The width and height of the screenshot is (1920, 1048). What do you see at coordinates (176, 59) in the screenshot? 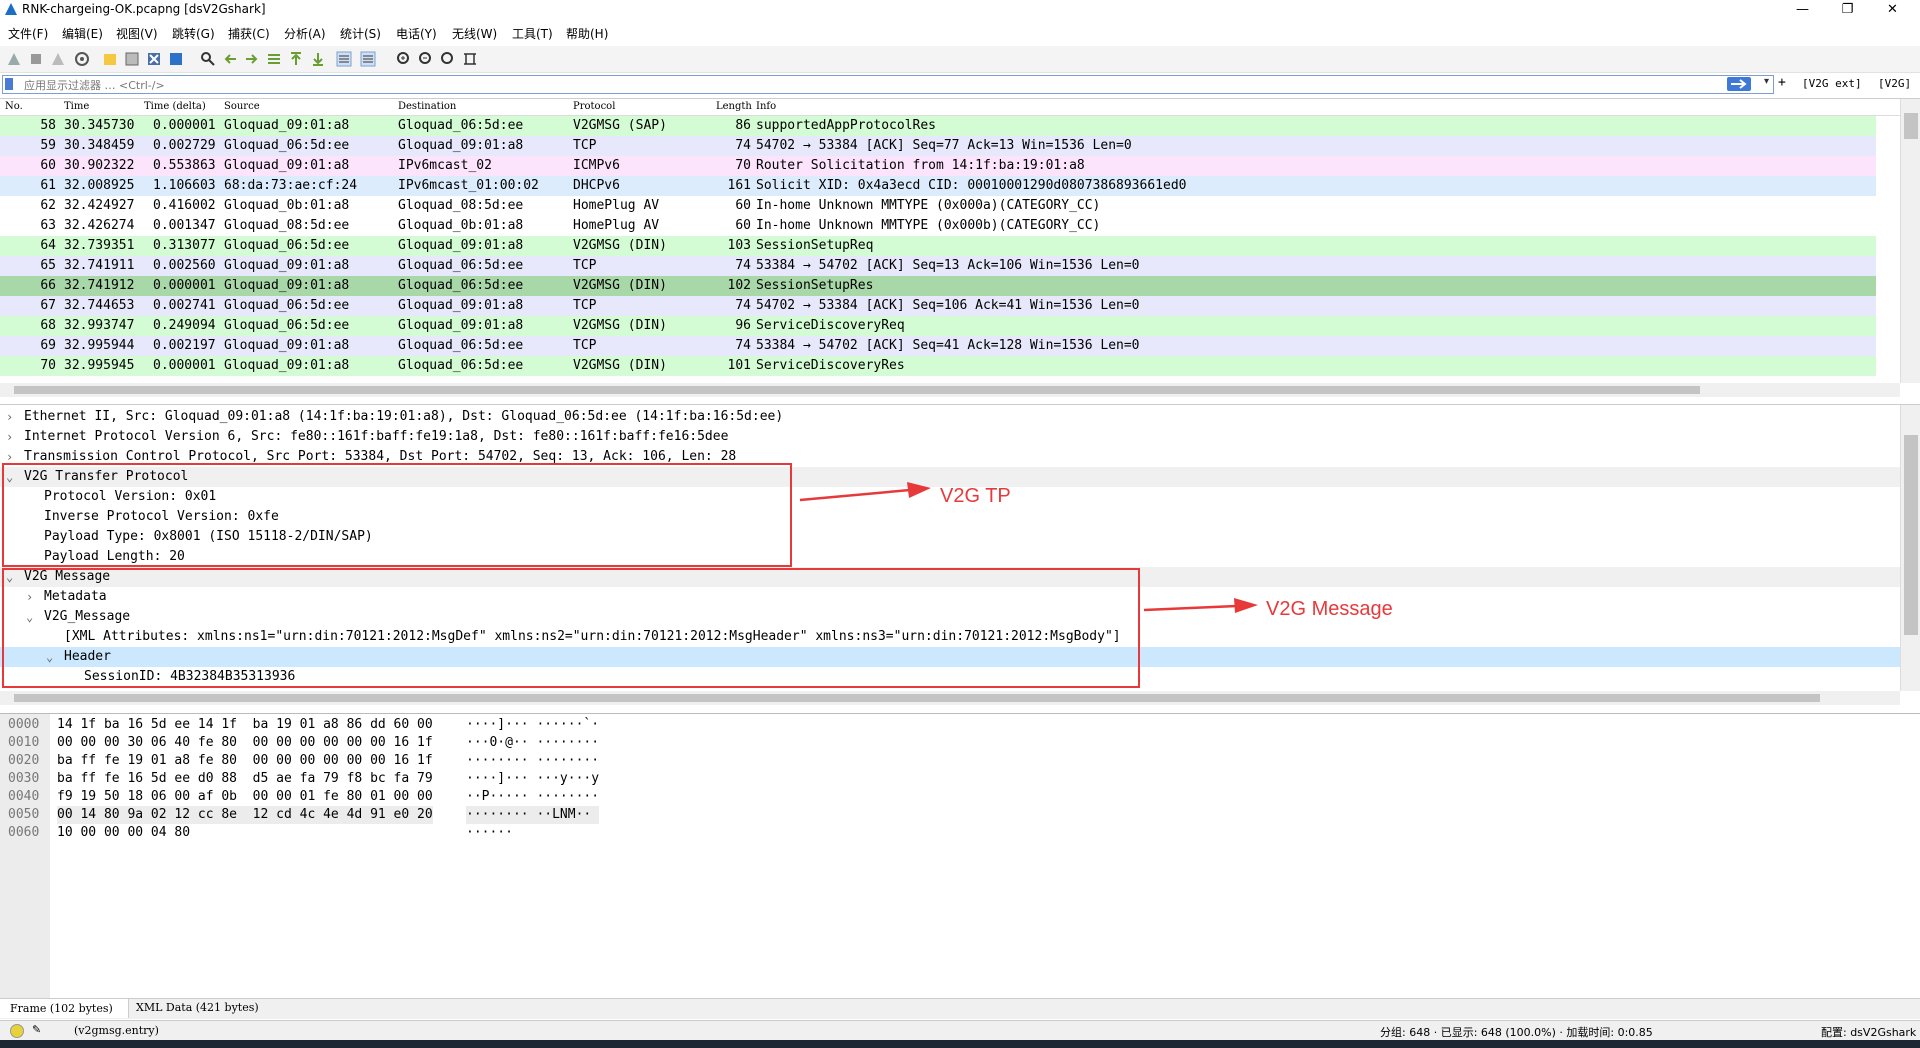
I see `reload-file-icon` at bounding box center [176, 59].